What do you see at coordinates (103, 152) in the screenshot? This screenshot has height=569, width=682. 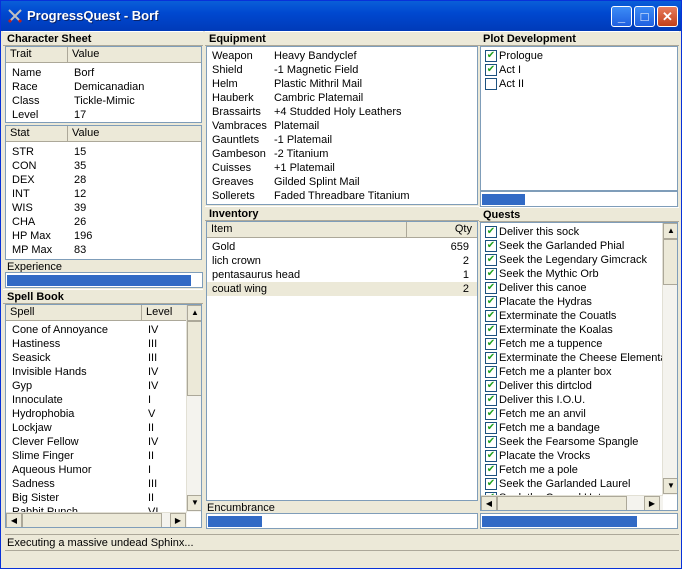 I see `stat-row: STR 15` at bounding box center [103, 152].